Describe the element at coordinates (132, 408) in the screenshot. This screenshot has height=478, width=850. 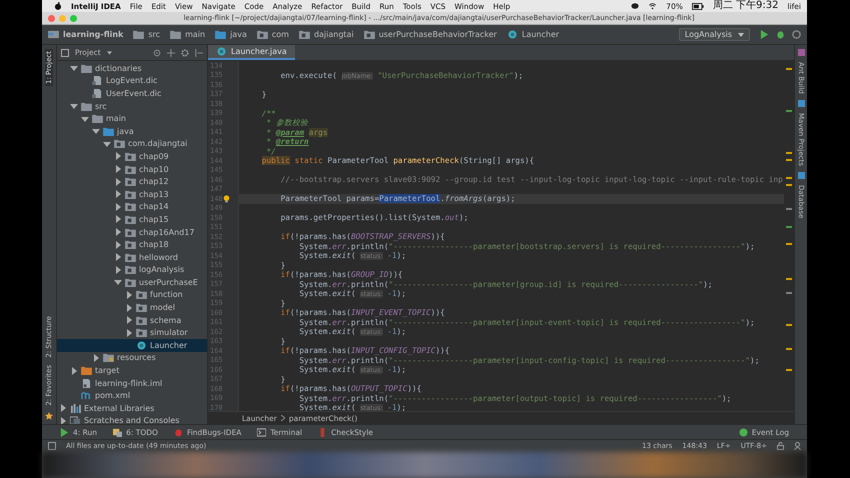
I see `tree-item: External Libraries` at that location.